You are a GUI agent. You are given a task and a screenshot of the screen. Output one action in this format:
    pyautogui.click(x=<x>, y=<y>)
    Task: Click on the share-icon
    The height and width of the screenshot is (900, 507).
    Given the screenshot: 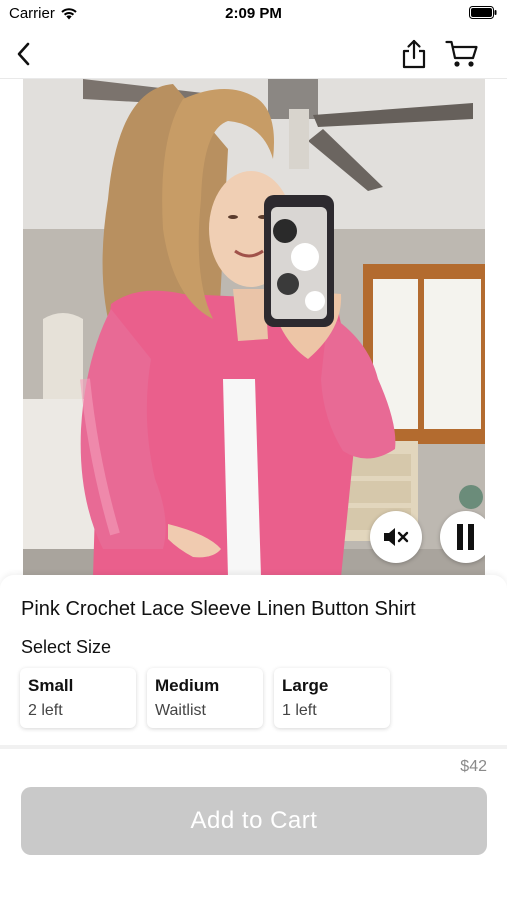 What is the action you would take?
    pyautogui.click(x=414, y=54)
    